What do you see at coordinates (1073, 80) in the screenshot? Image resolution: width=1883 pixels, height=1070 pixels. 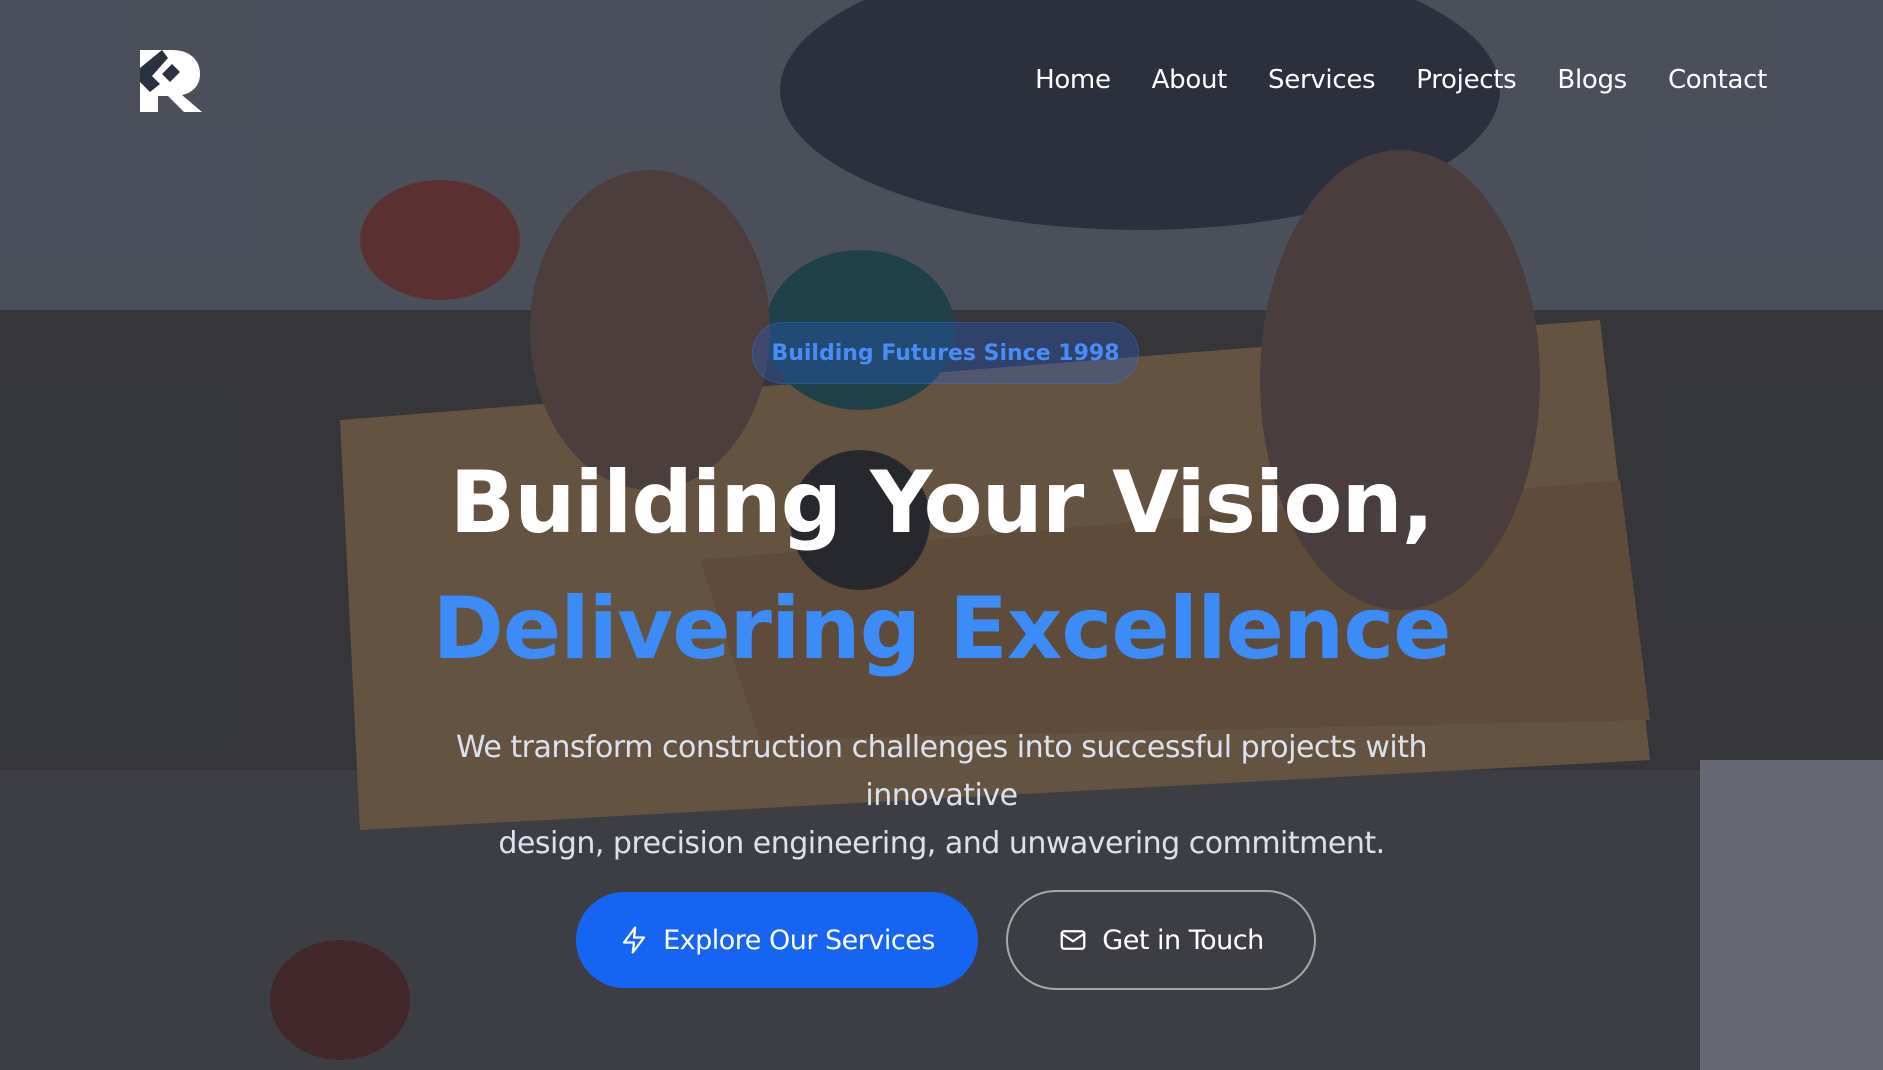 I see `nav-home: Home` at bounding box center [1073, 80].